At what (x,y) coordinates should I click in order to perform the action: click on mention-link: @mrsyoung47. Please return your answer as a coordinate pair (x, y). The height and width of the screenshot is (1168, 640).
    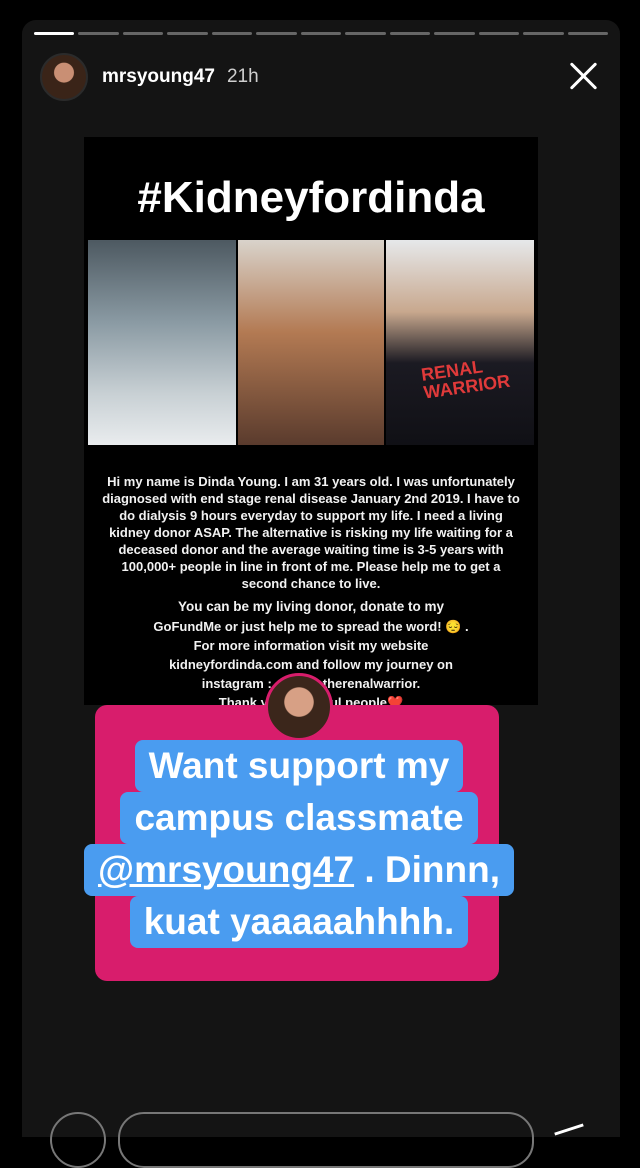
    Looking at the image, I should click on (226, 869).